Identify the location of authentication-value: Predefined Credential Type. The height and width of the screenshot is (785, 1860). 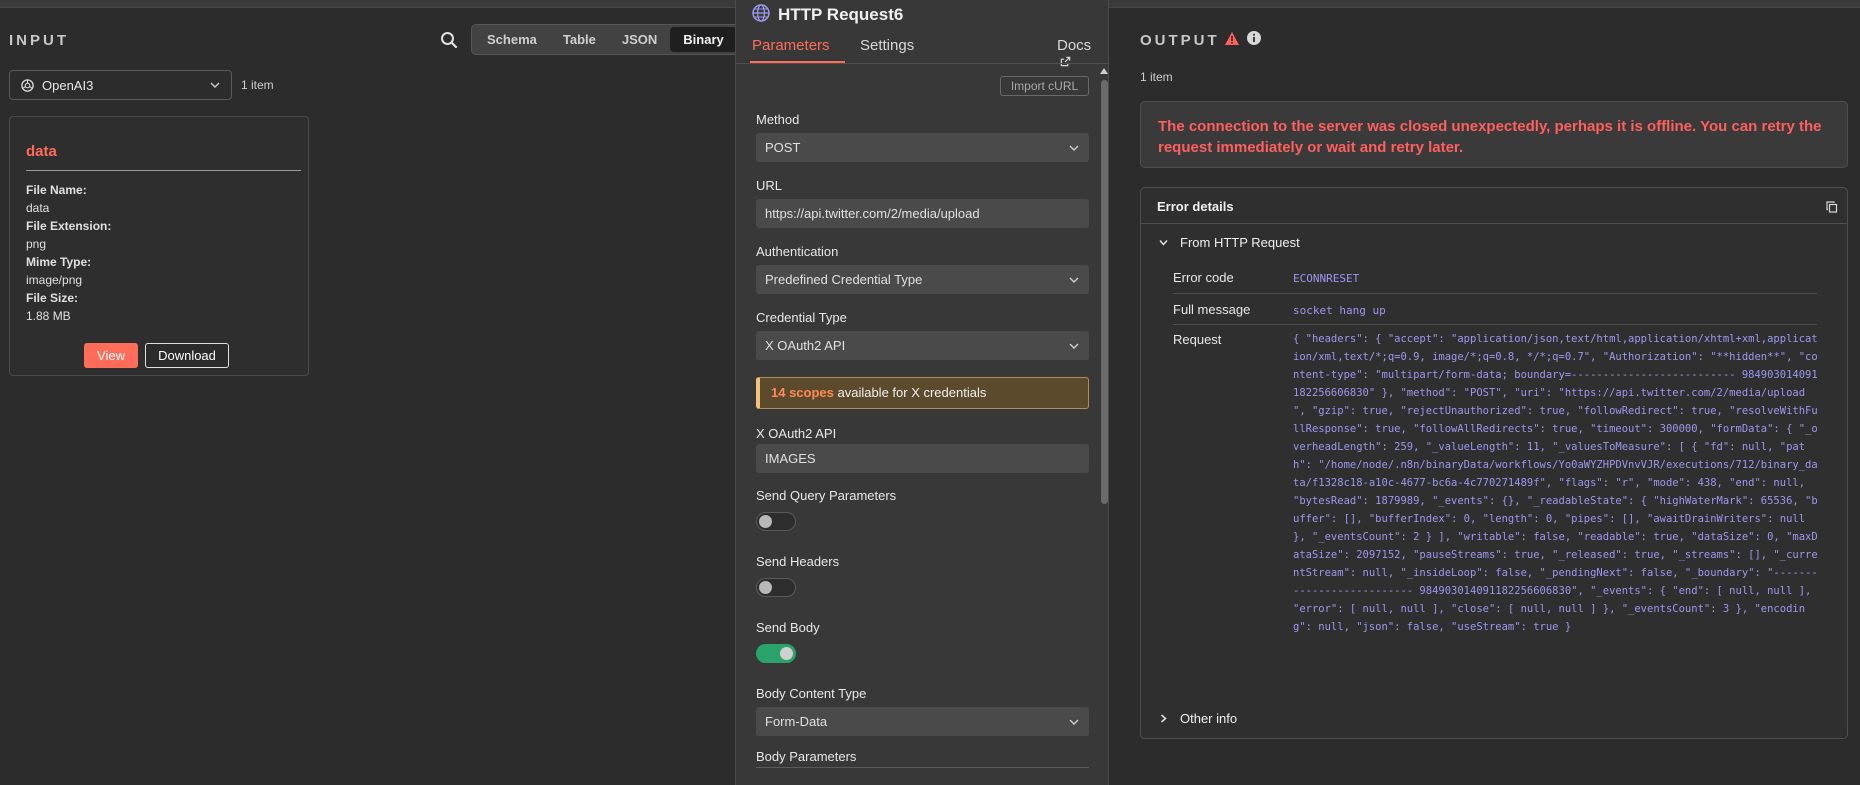
(844, 279).